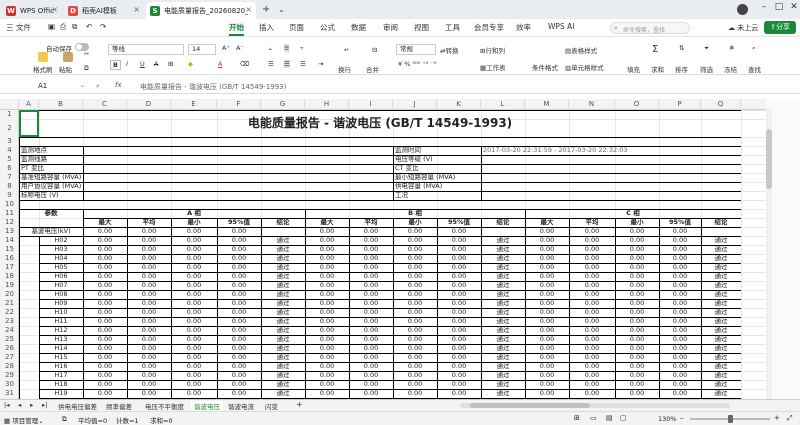 The image size is (800, 425). What do you see at coordinates (302, 48) in the screenshot?
I see `align-bottom-icon: ⫟` at bounding box center [302, 48].